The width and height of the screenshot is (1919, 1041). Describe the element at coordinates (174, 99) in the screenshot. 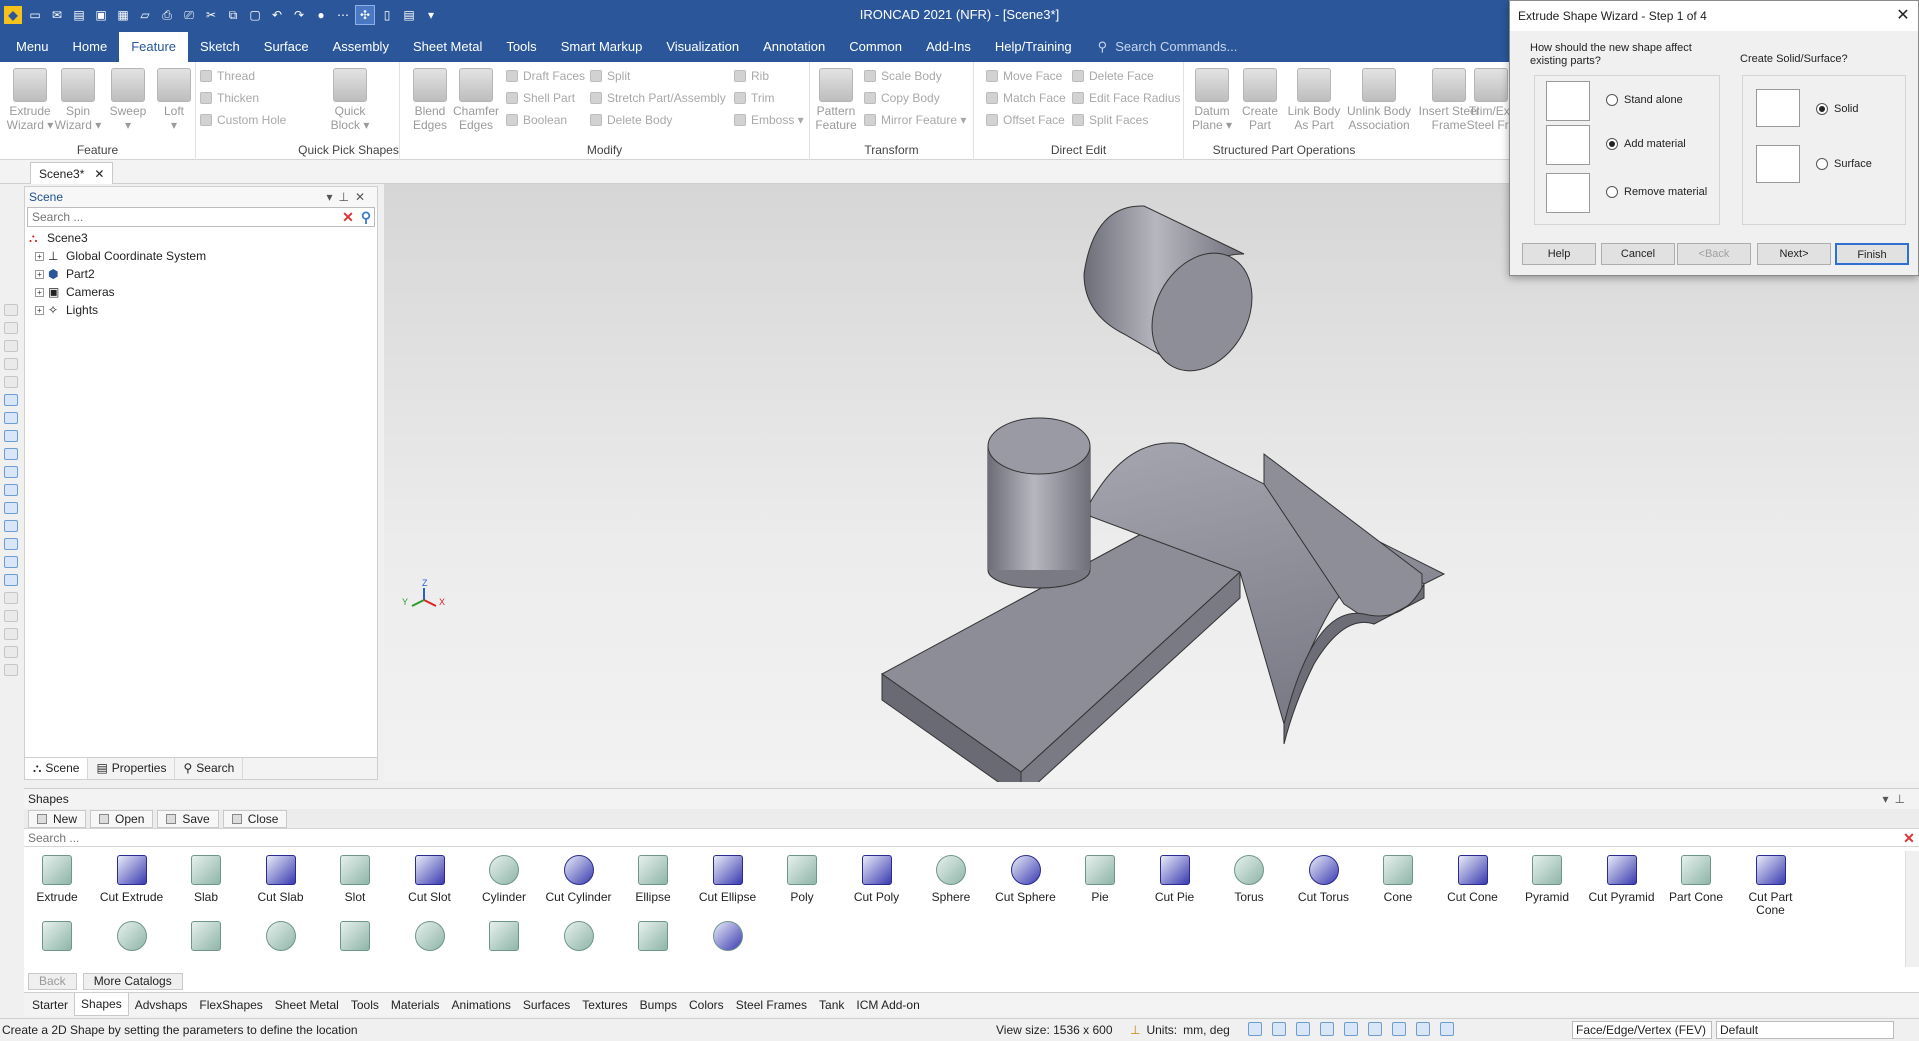

I see `loft-button: Loft ▾` at that location.